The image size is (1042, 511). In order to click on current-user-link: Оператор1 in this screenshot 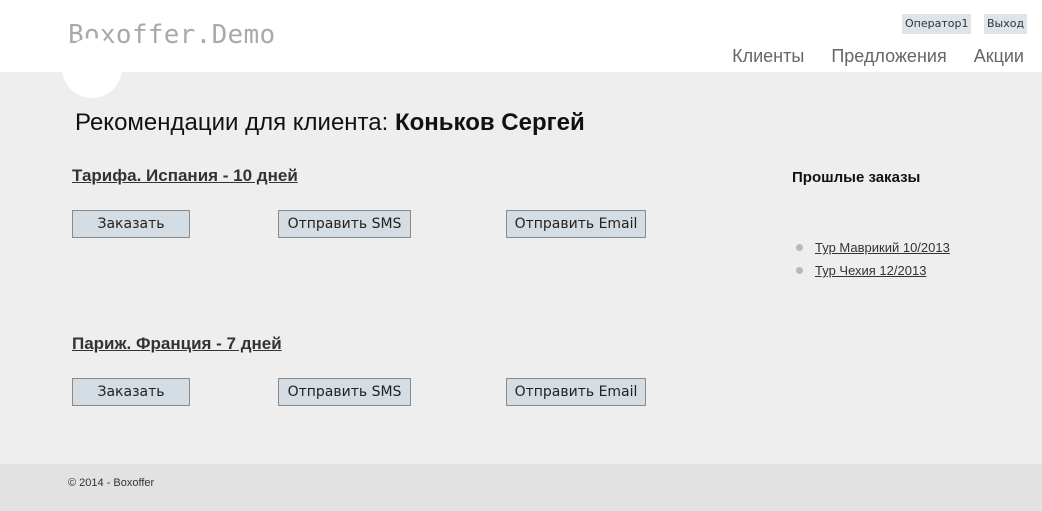, I will do `click(937, 24)`.